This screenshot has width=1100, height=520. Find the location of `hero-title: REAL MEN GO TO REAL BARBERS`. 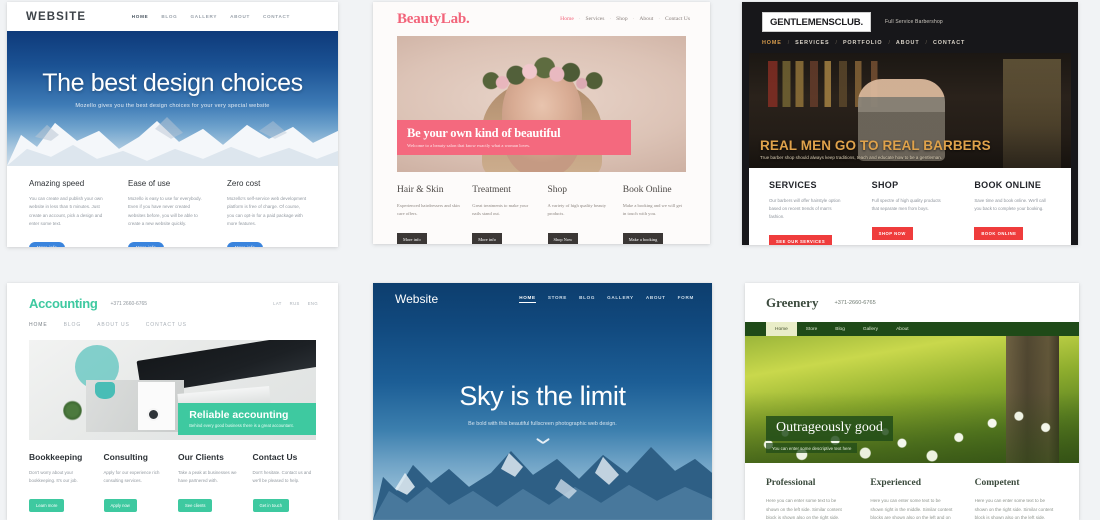

hero-title: REAL MEN GO TO REAL BARBERS is located at coordinates (875, 145).